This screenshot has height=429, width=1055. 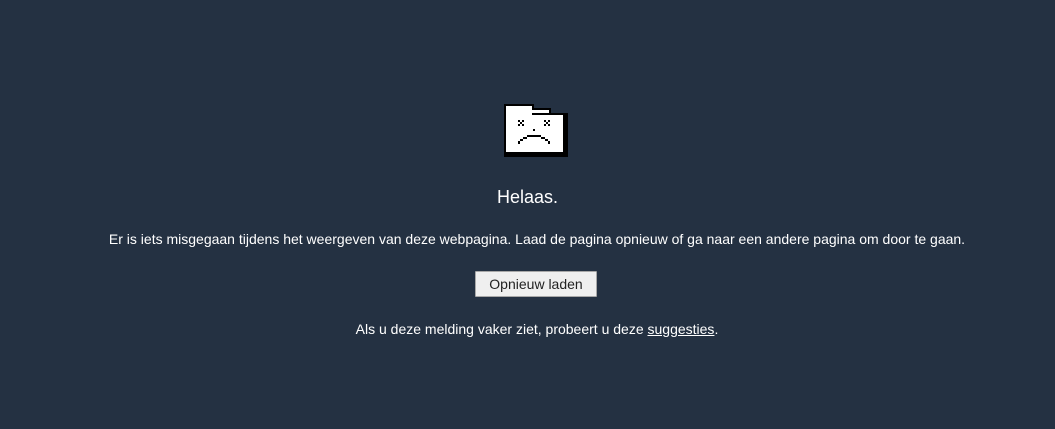 What do you see at coordinates (536, 284) in the screenshot?
I see `reload-button: Opnieuw laden` at bounding box center [536, 284].